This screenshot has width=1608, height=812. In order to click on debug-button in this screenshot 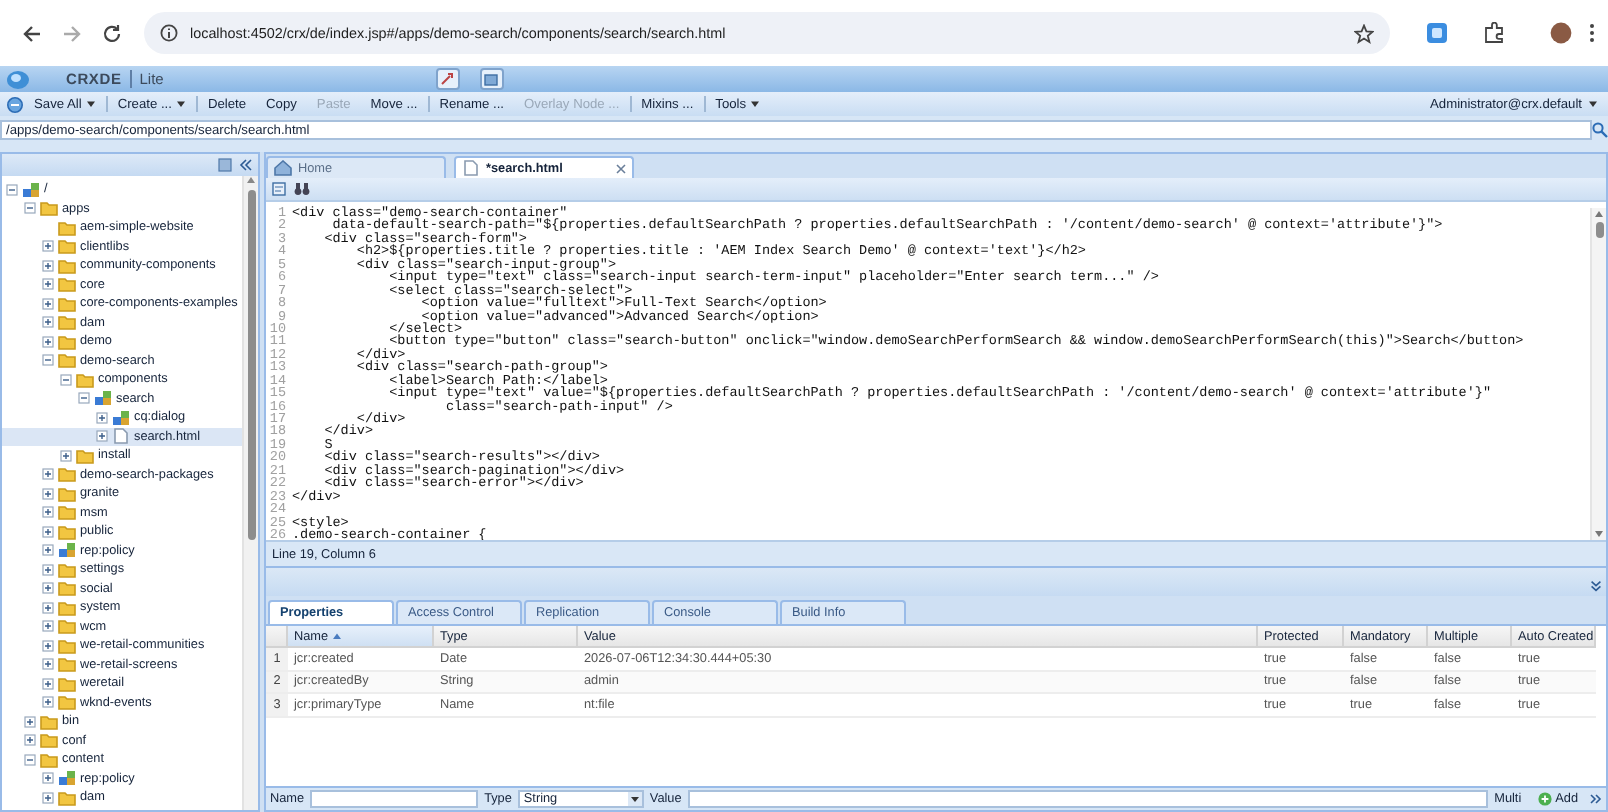, I will do `click(447, 79)`.